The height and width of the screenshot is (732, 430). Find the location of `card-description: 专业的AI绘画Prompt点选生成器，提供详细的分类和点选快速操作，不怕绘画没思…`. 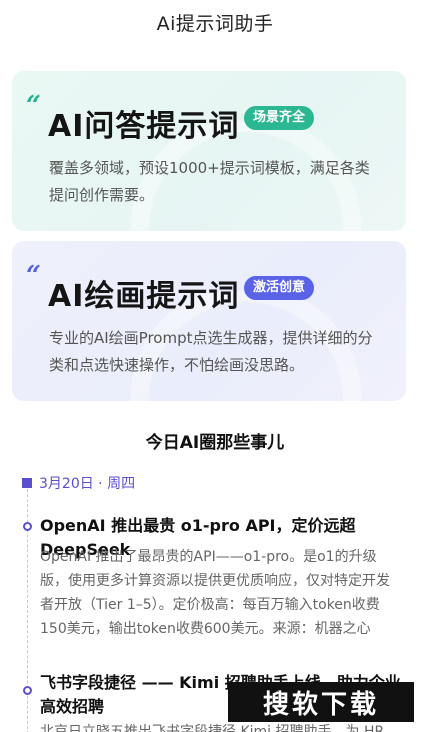

card-description: 专业的AI绘画Prompt点选生成器，提供详细的分类和点选快速操作，不怕绘画没思… is located at coordinates (211, 351).